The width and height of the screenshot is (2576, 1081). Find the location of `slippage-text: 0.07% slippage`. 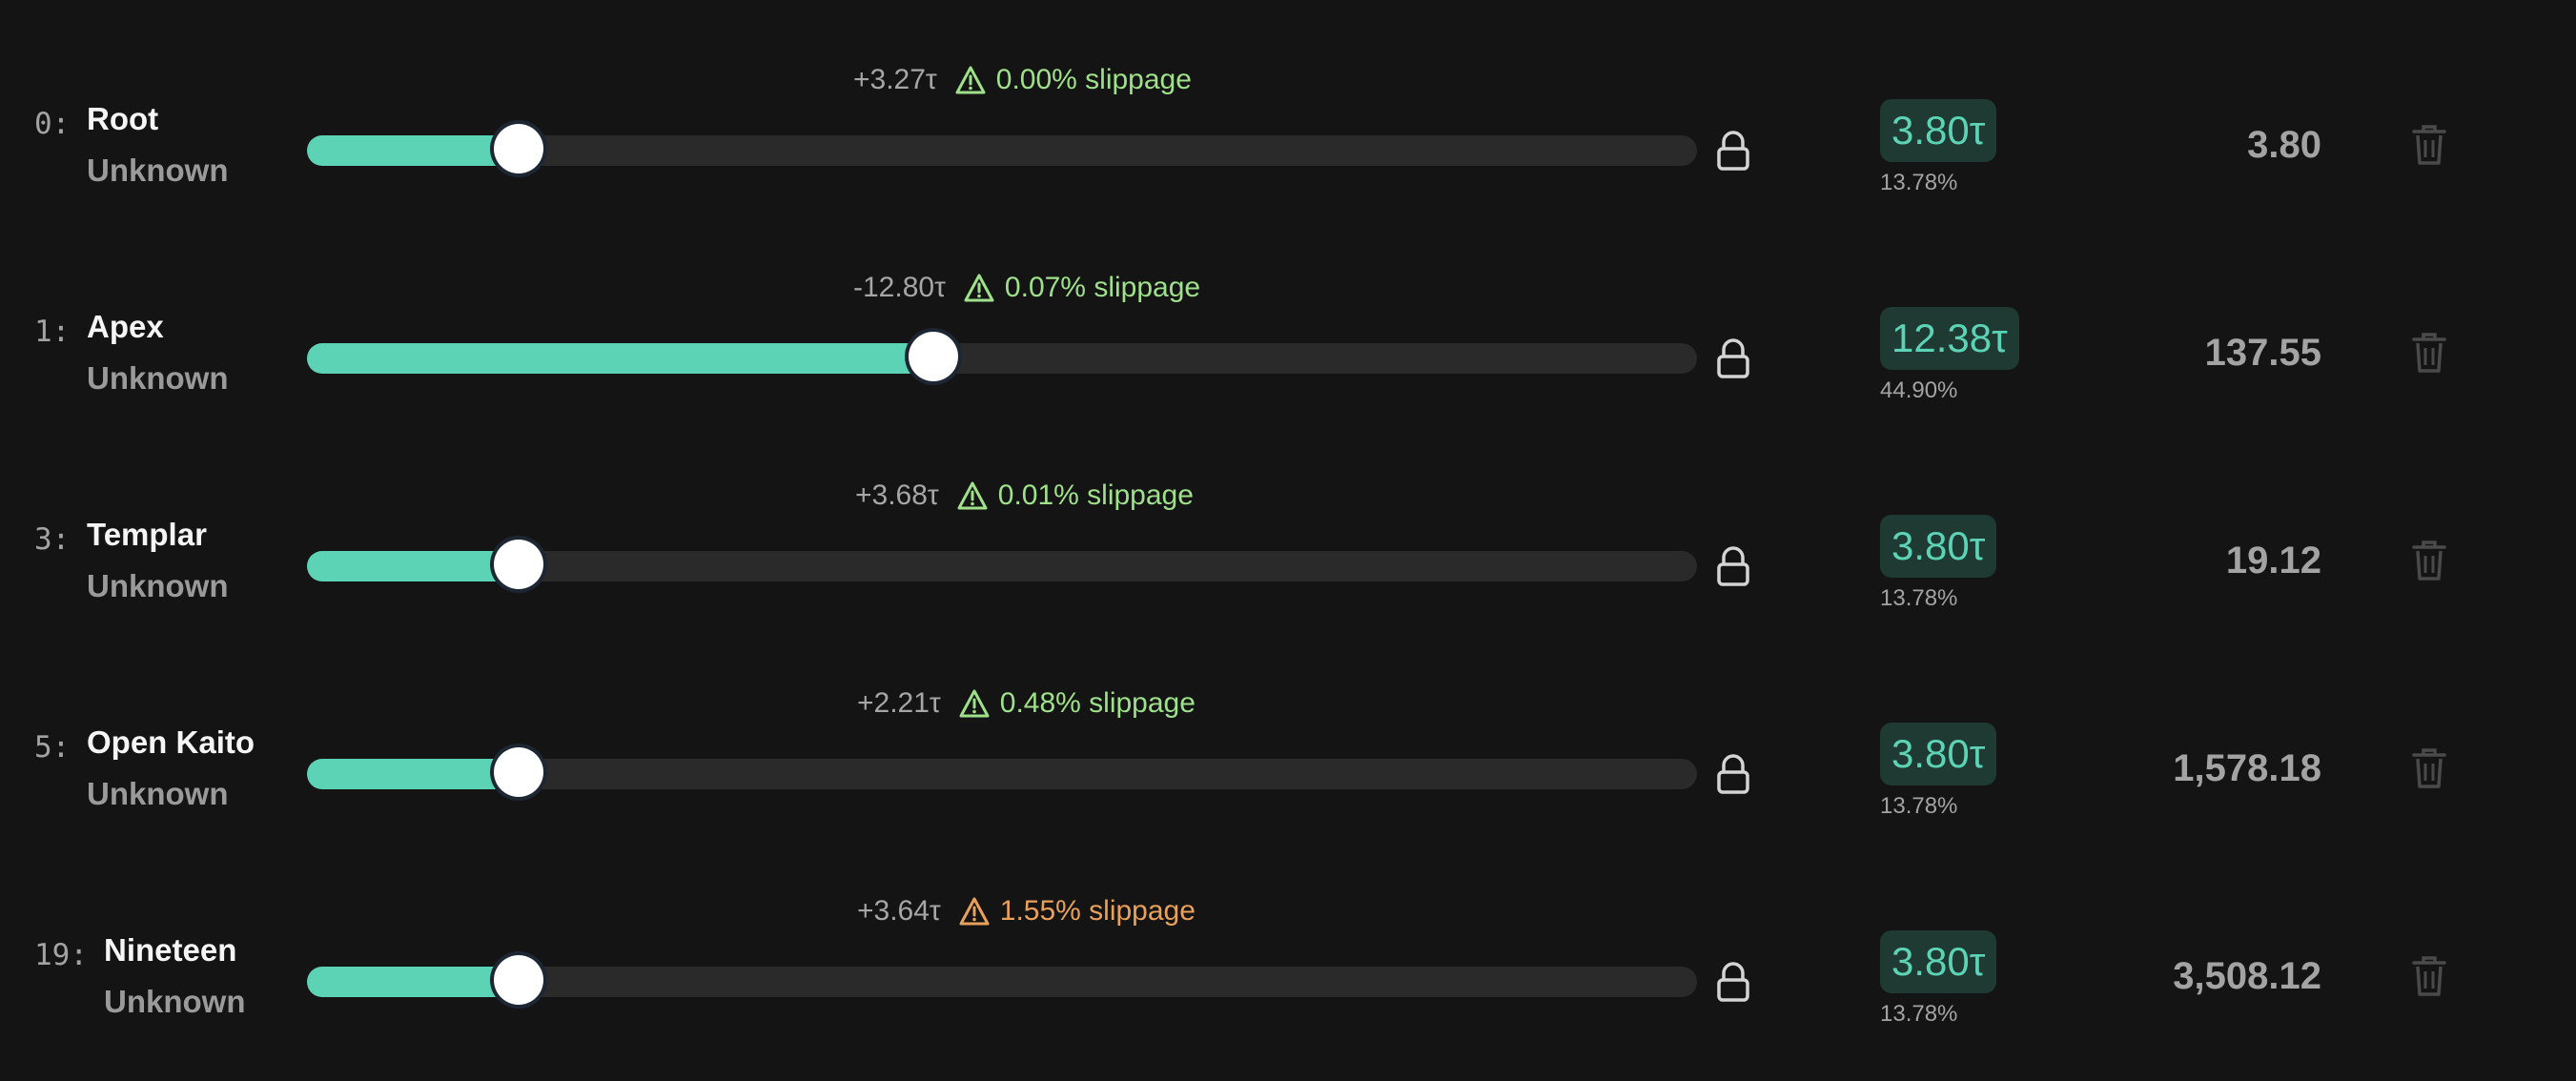

slippage-text: 0.07% slippage is located at coordinates (1102, 288).